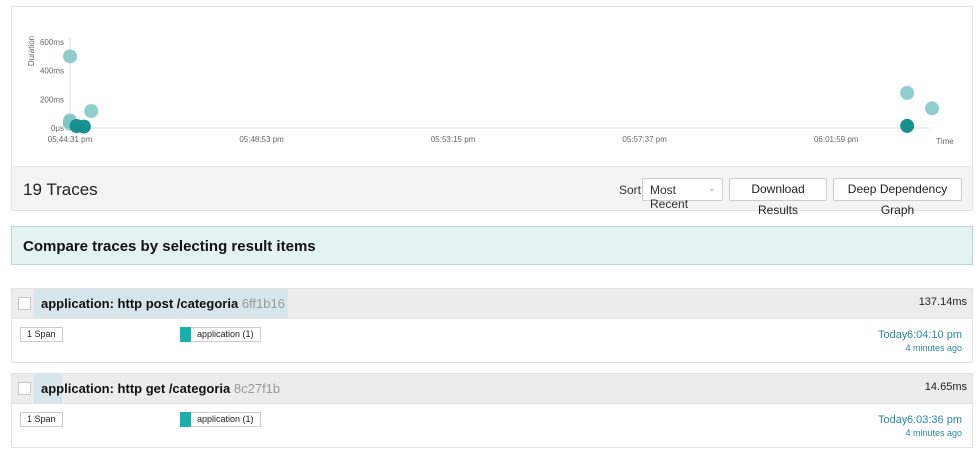  Describe the element at coordinates (52, 71) in the screenshot. I see `y-tick-label: 400ms` at that location.